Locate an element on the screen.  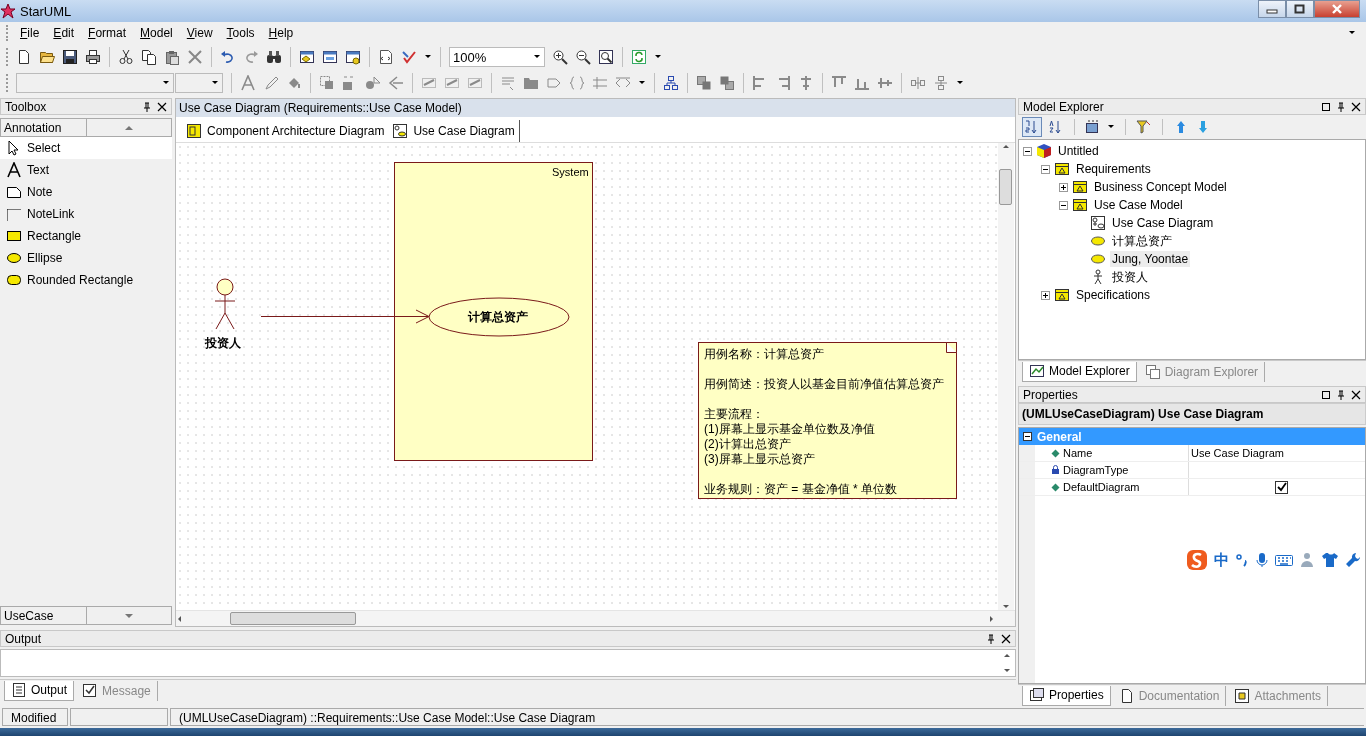
space-vertical-icon is located at coordinates (941, 83).